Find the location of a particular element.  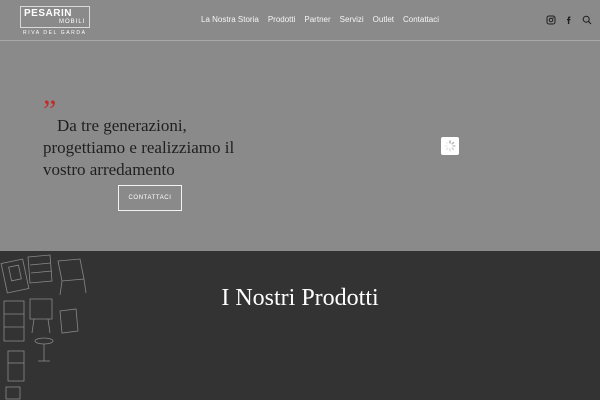

logo-subtitle: RIVA DEL GARDA is located at coordinates (55, 33).